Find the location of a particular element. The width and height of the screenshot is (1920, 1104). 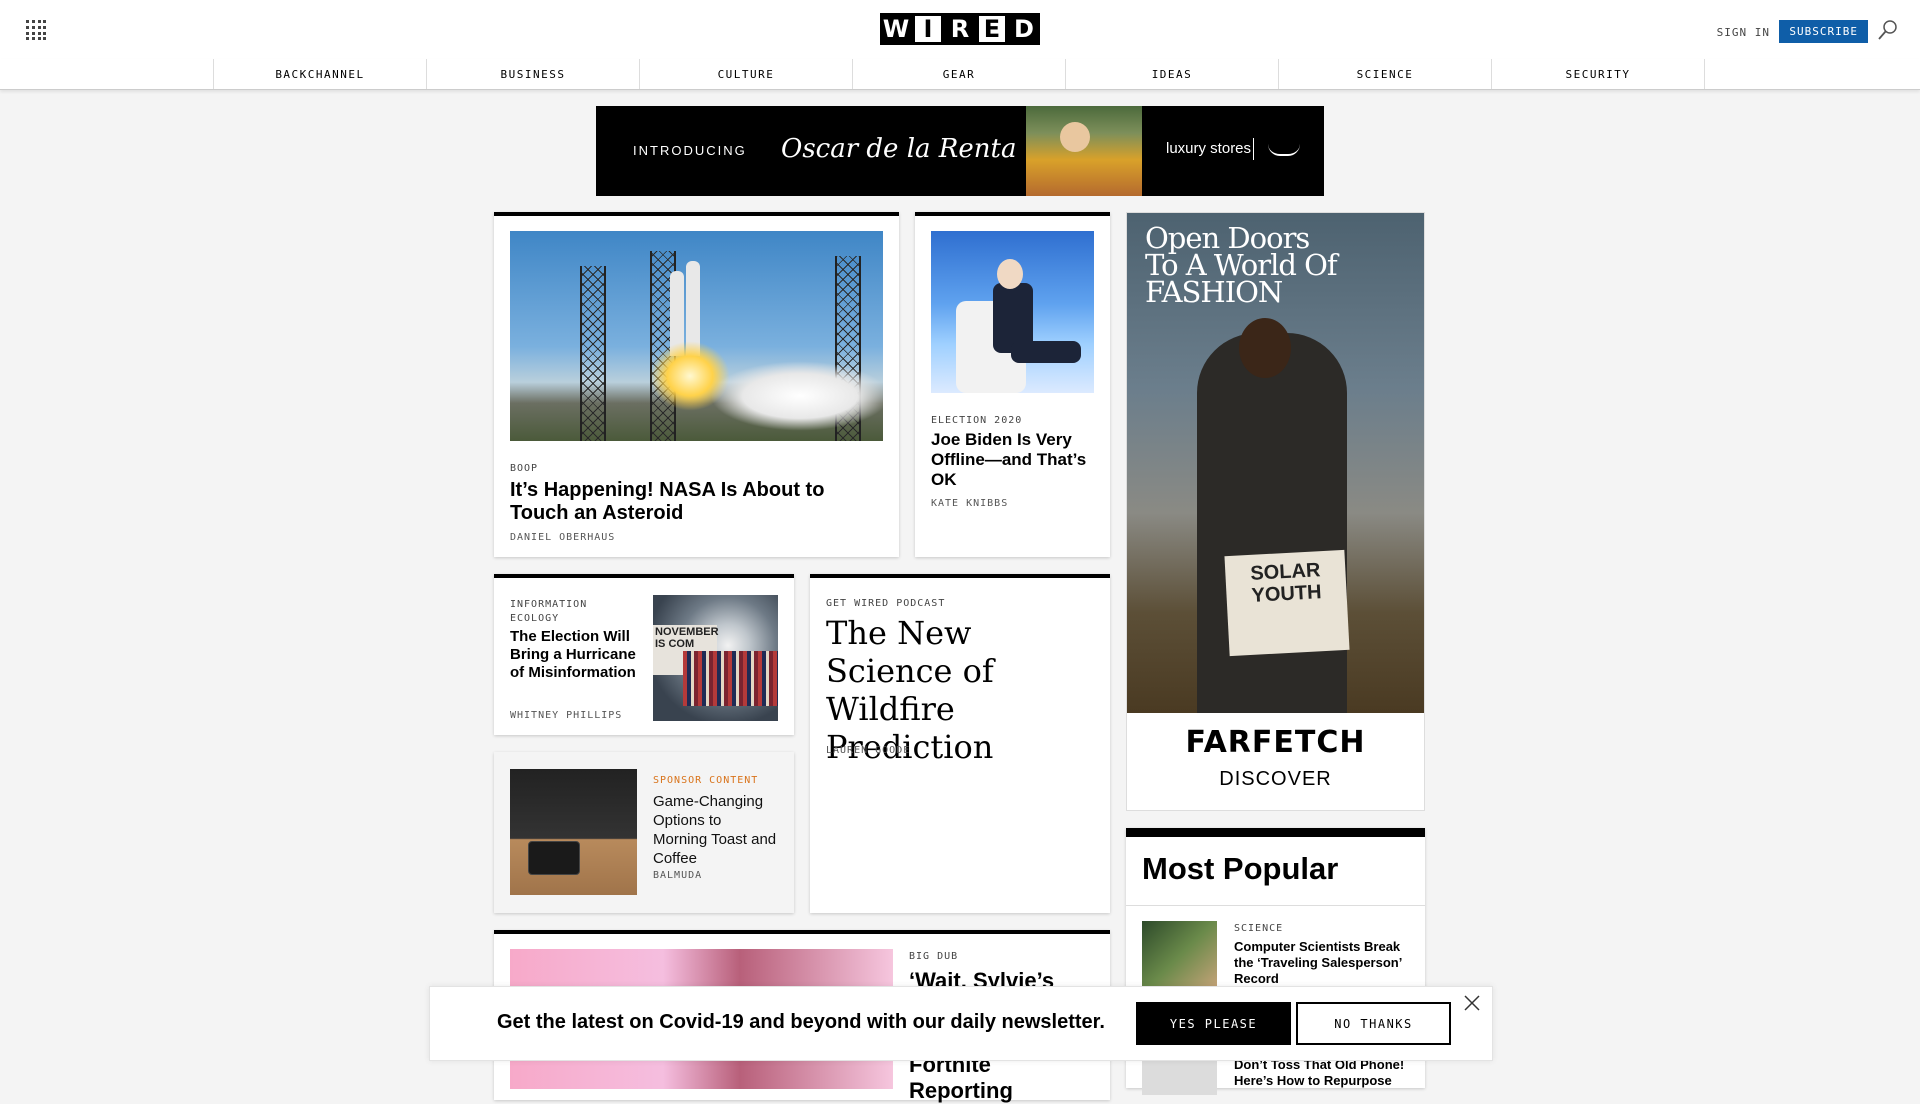

nav-item-culture: CULTURE is located at coordinates (746, 74).